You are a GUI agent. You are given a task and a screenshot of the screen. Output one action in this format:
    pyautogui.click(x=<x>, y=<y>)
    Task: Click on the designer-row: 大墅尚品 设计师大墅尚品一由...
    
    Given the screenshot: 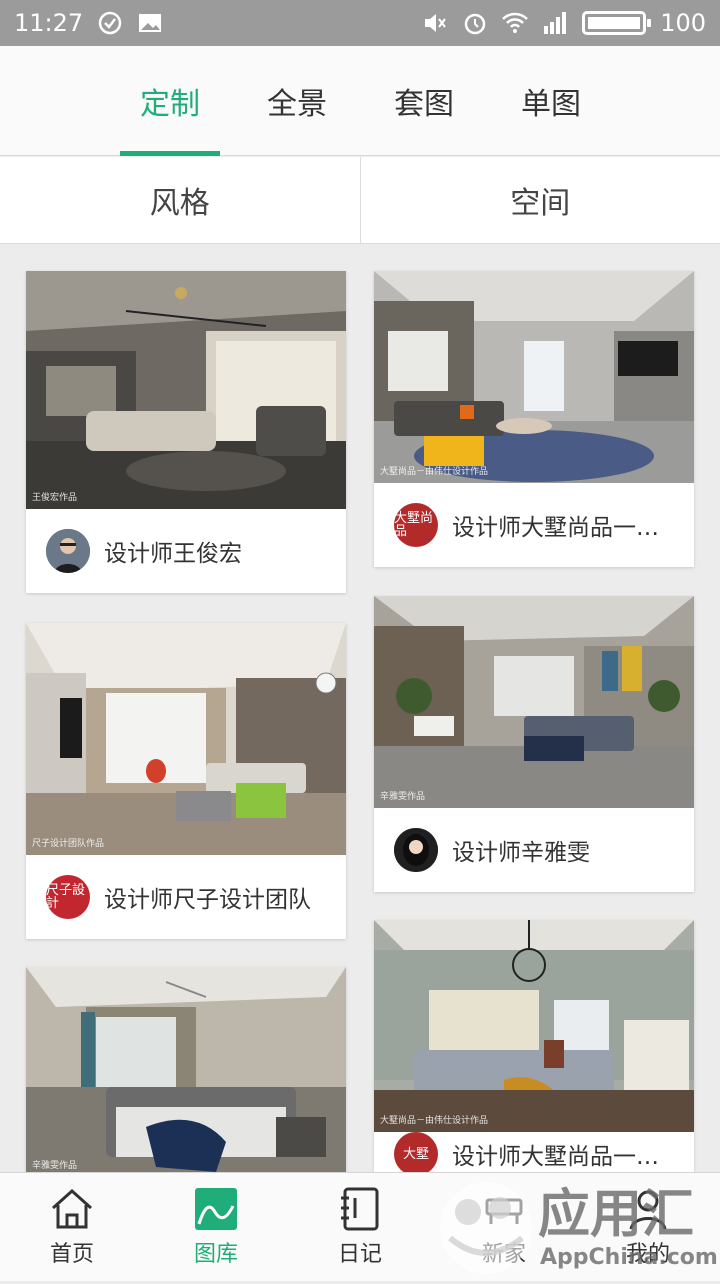 What is the action you would take?
    pyautogui.click(x=534, y=525)
    